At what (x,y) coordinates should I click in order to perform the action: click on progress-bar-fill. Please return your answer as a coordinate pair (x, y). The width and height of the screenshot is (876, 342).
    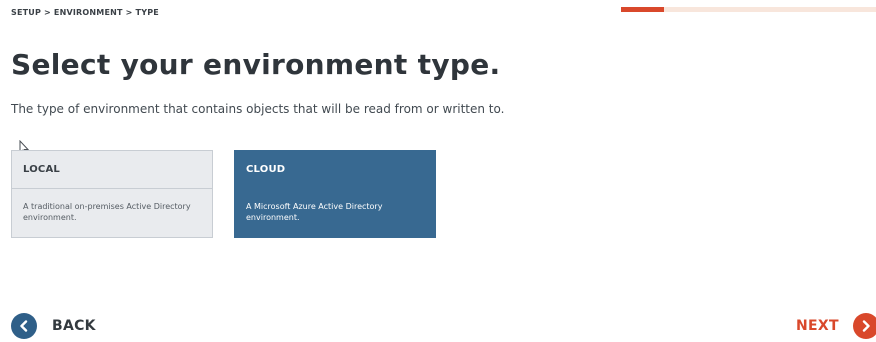
    Looking at the image, I should click on (643, 9).